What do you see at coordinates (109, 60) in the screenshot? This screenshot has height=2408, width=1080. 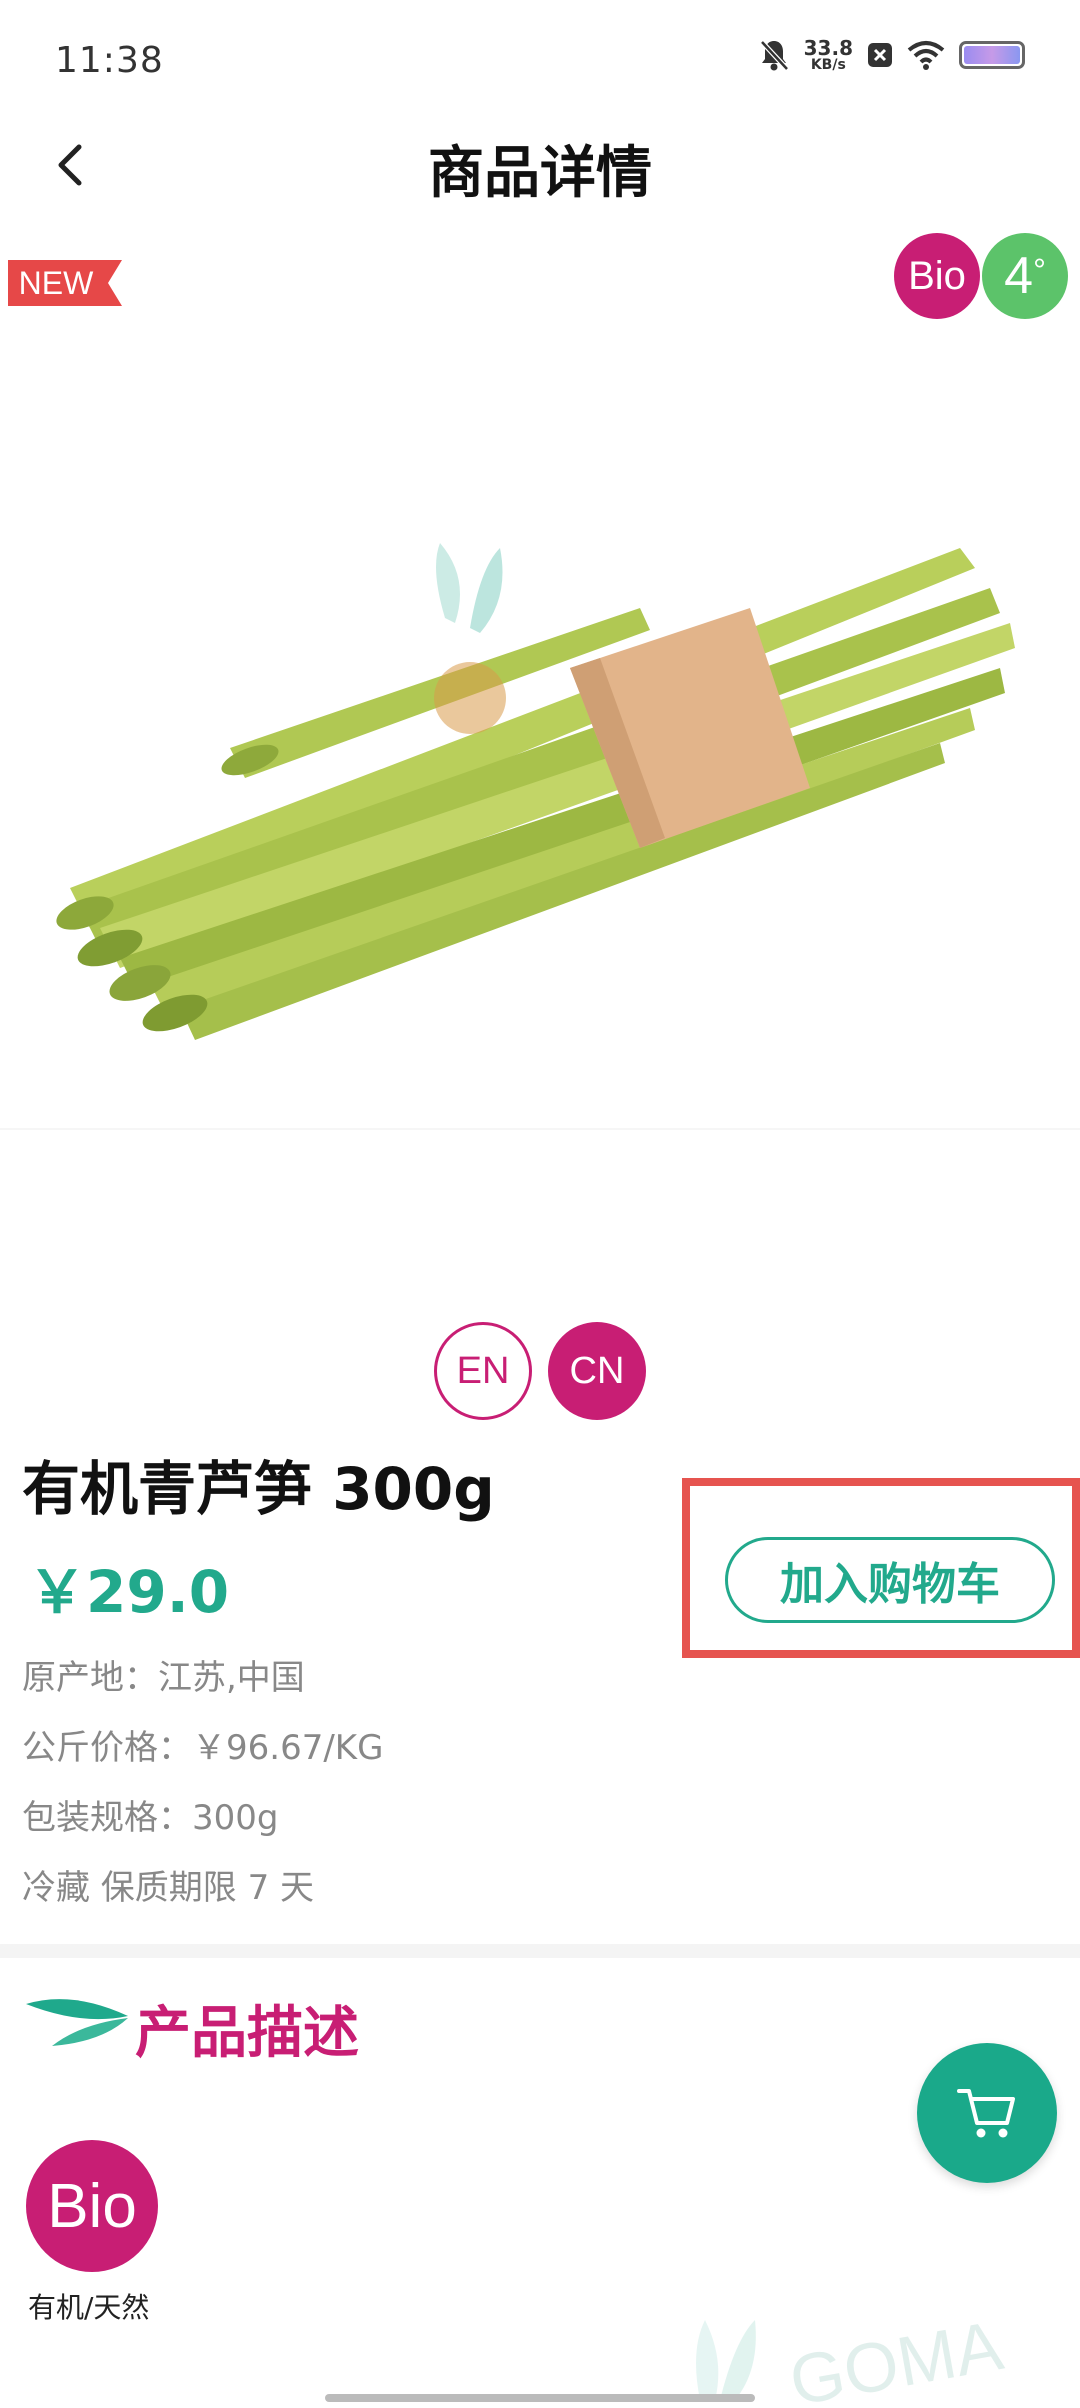 I see `status-time: 11:38` at bounding box center [109, 60].